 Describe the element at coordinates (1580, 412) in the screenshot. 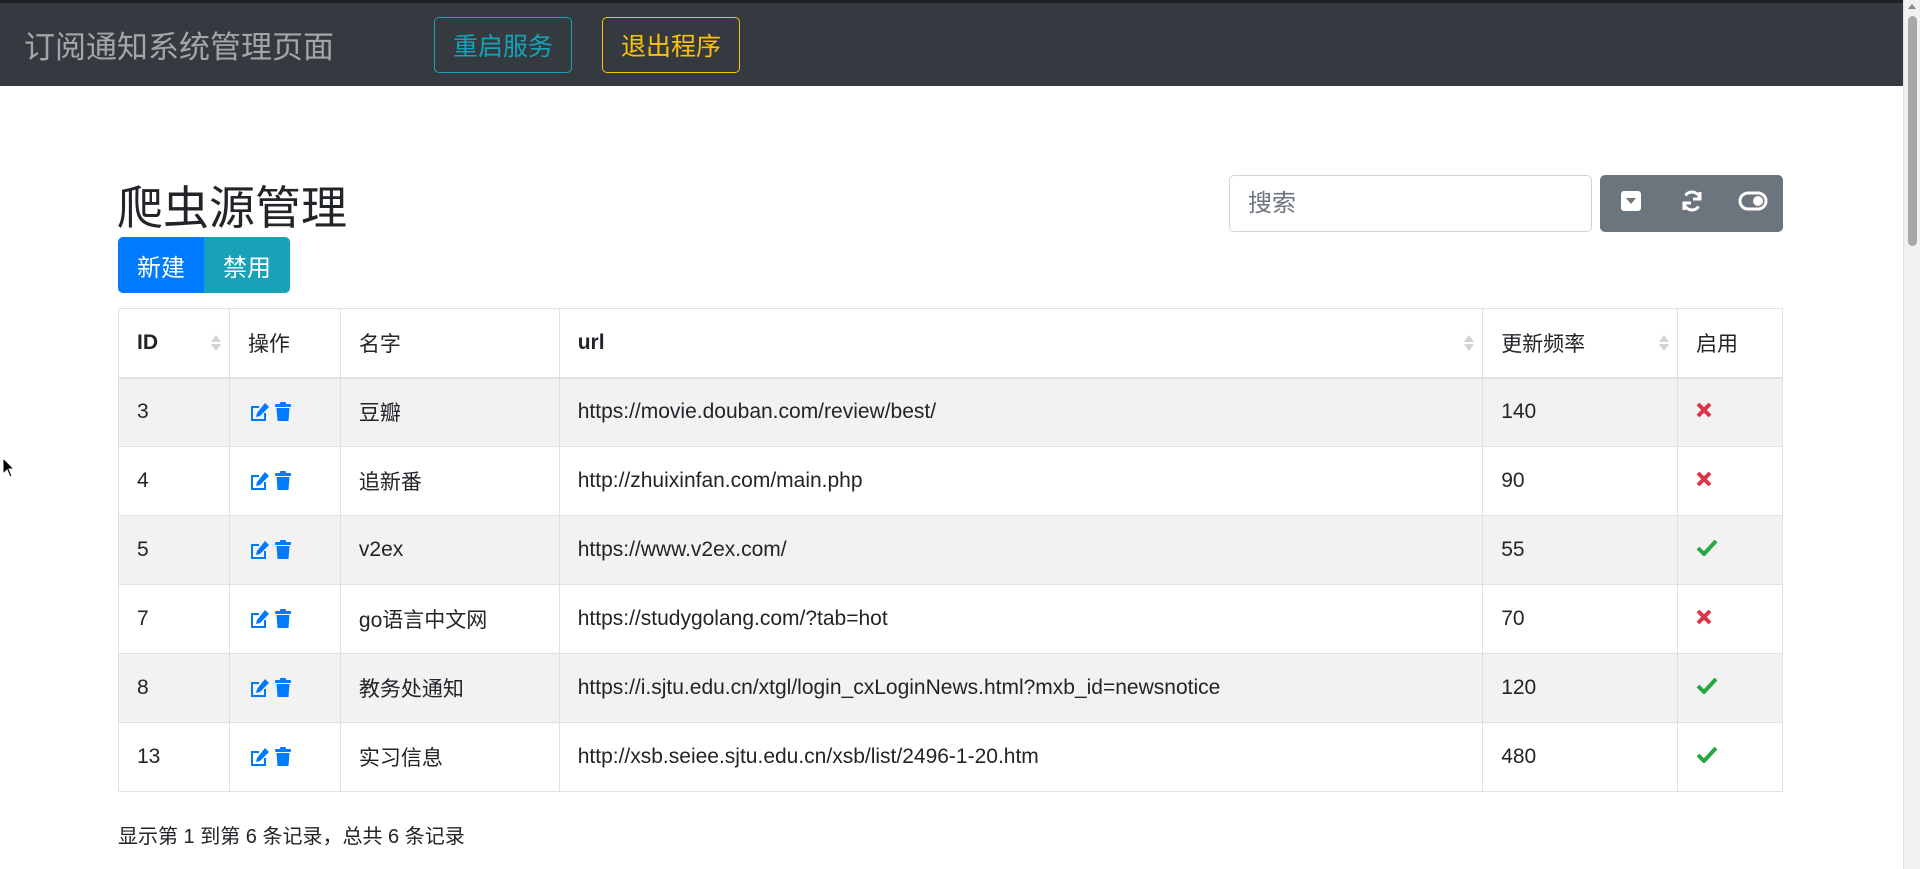

I see `cell-freq: 140` at that location.